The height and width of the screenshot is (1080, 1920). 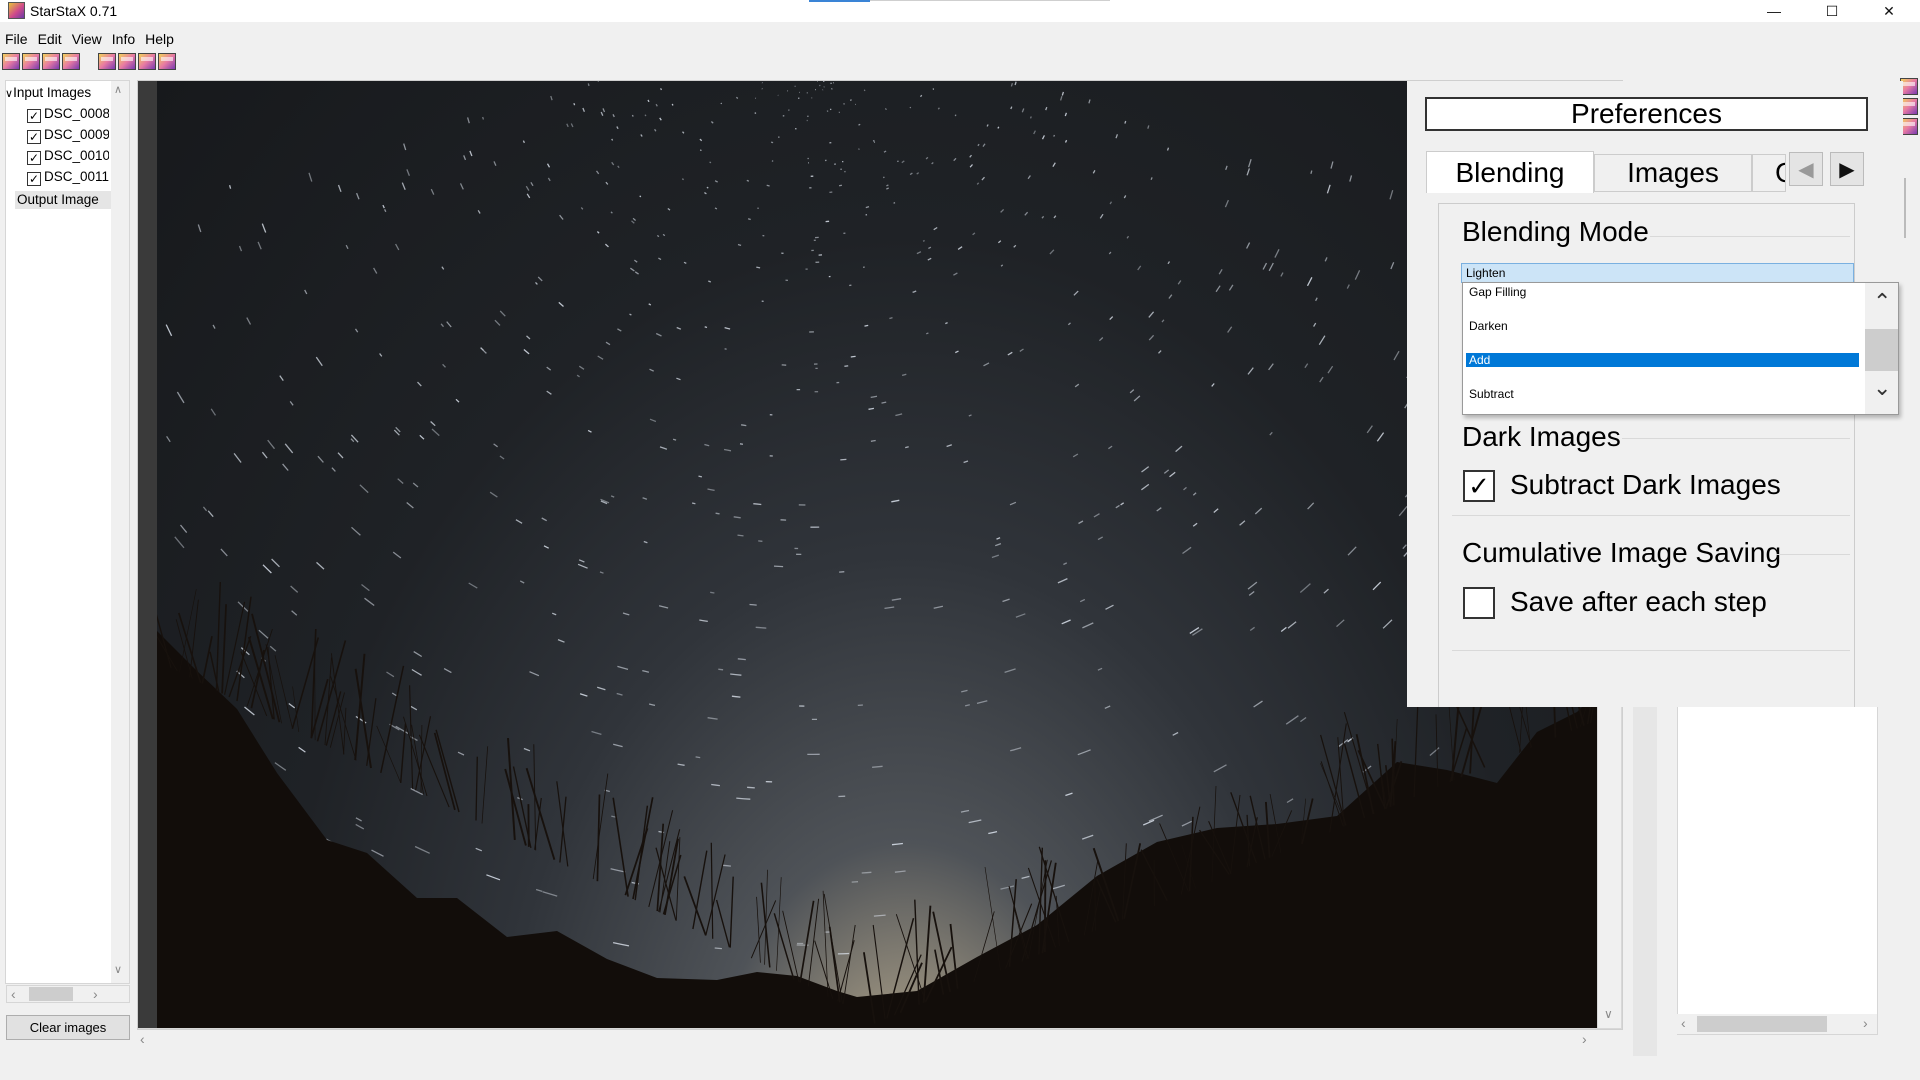 I want to click on chevron-down-icon: ∨, so click(x=9, y=94).